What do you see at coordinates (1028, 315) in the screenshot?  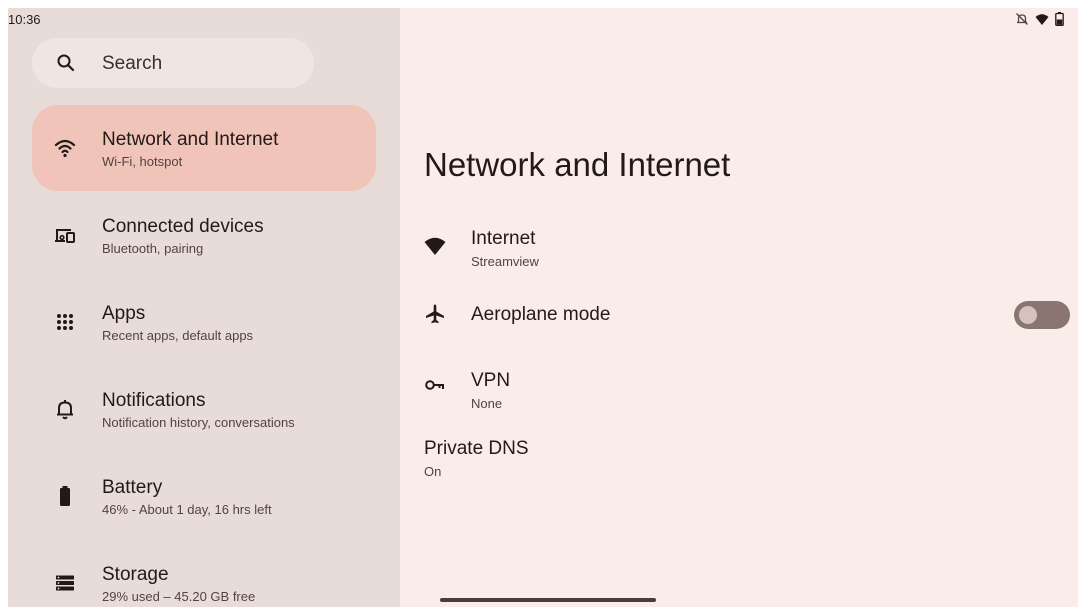 I see `toggle-knob` at bounding box center [1028, 315].